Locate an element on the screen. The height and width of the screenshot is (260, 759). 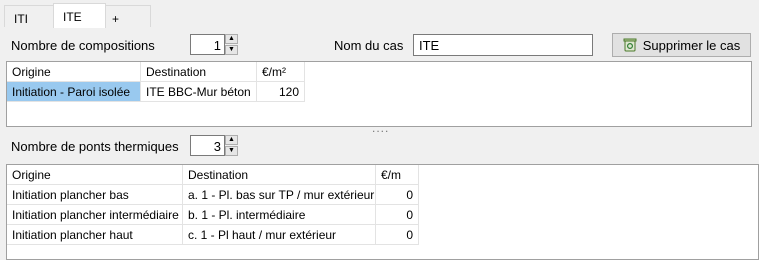
tab-iti: ITI is located at coordinates (29, 16).